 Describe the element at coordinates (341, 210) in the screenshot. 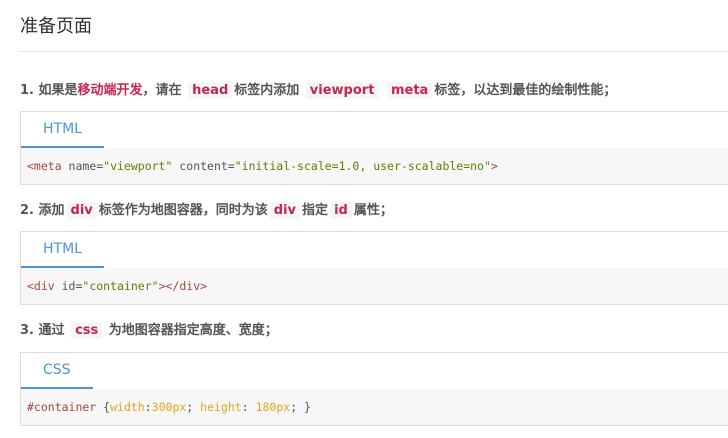

I see `inline-code: id` at that location.